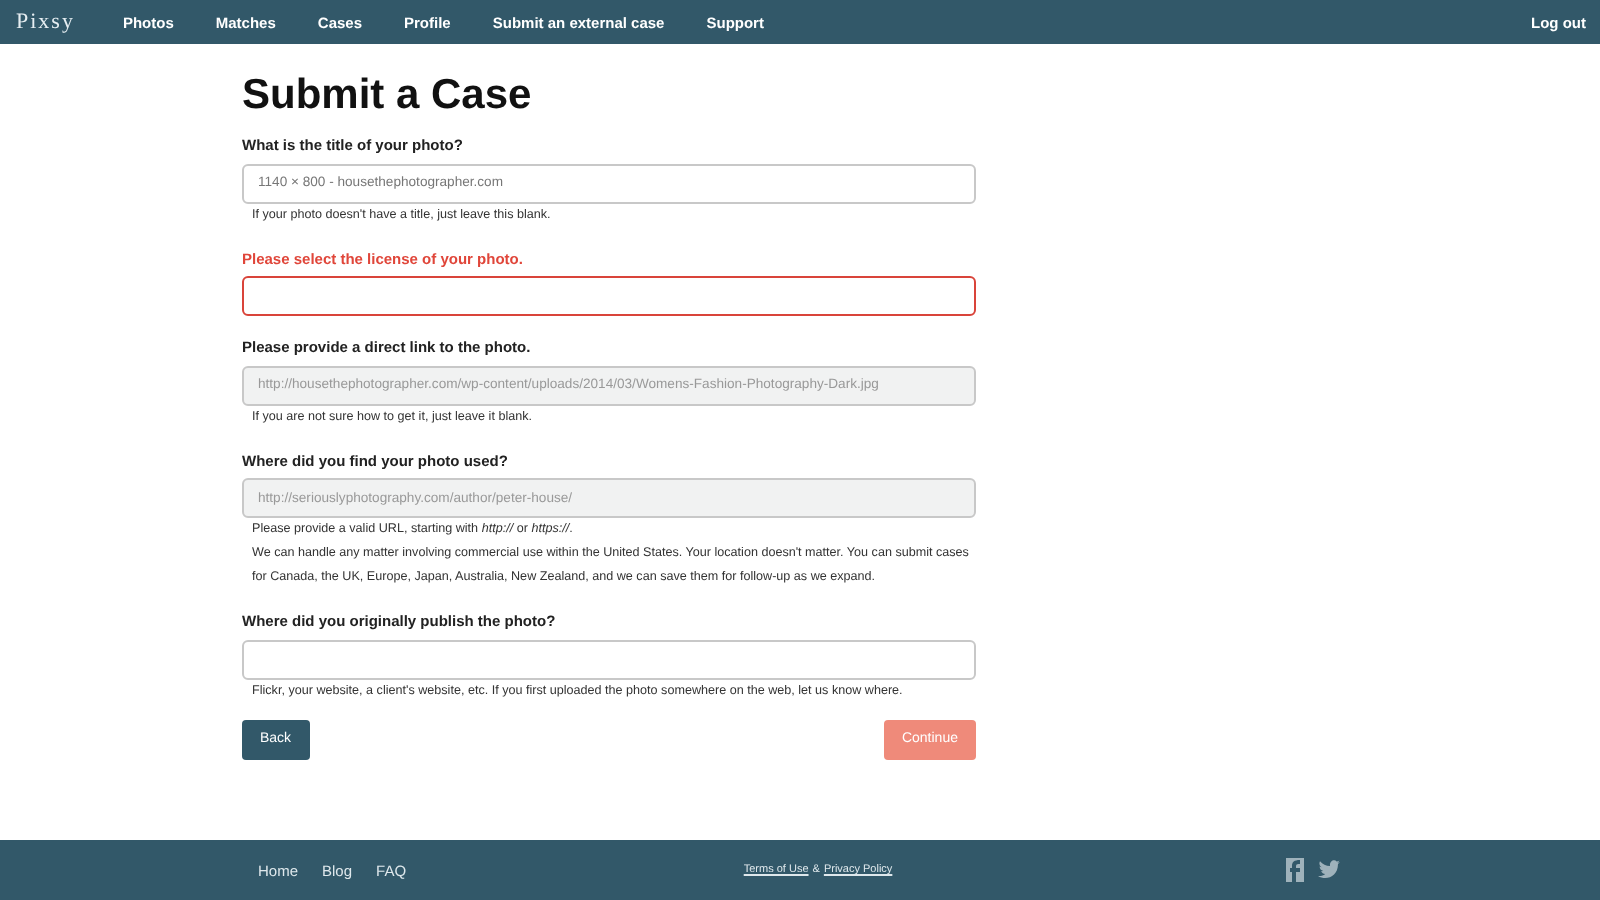  Describe the element at coordinates (388, 96) in the screenshot. I see `page-title: Submit a Case` at that location.